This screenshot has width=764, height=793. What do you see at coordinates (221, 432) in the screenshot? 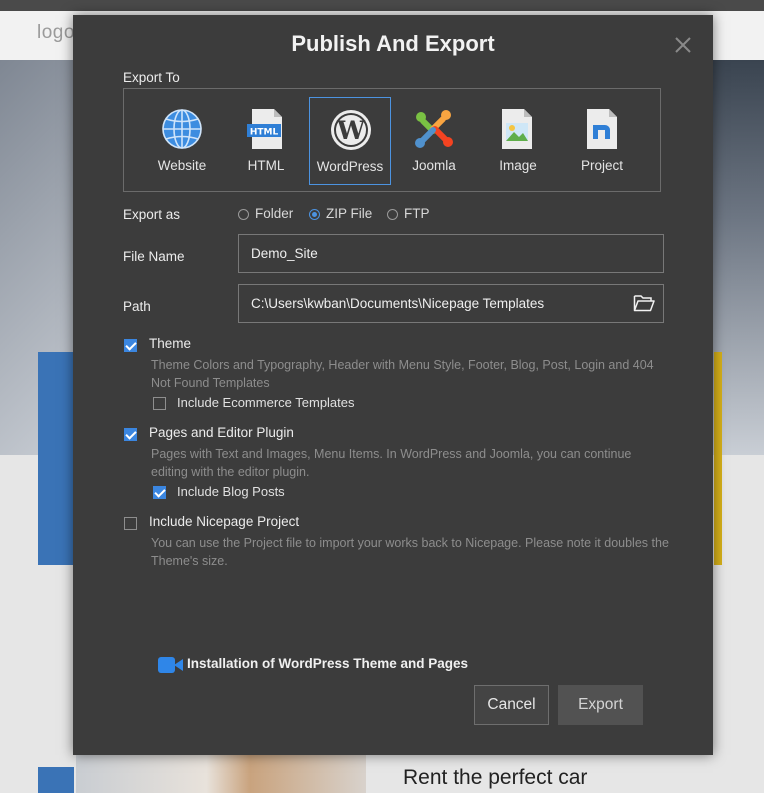
I see `pages-label: Pages and Editor Plugin` at bounding box center [221, 432].